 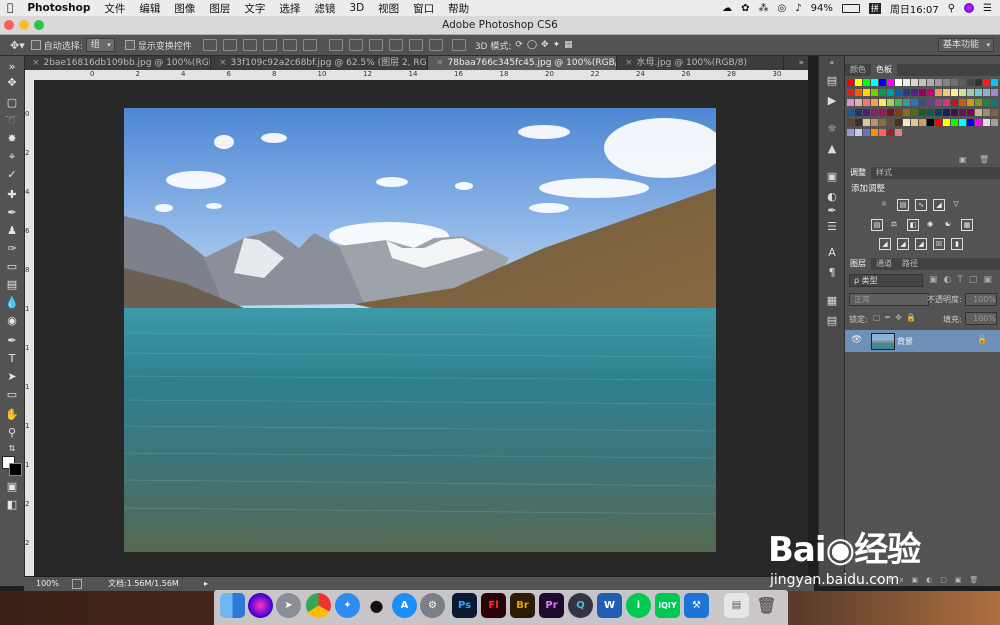 What do you see at coordinates (12, 103) in the screenshot?
I see `marquee-tool-icon: ▢` at bounding box center [12, 103].